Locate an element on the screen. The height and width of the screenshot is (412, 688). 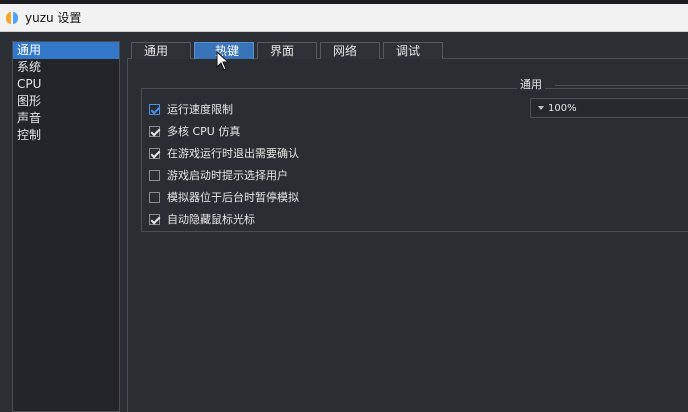
option-label: 自动隐藏鼠标光标 is located at coordinates (211, 219).